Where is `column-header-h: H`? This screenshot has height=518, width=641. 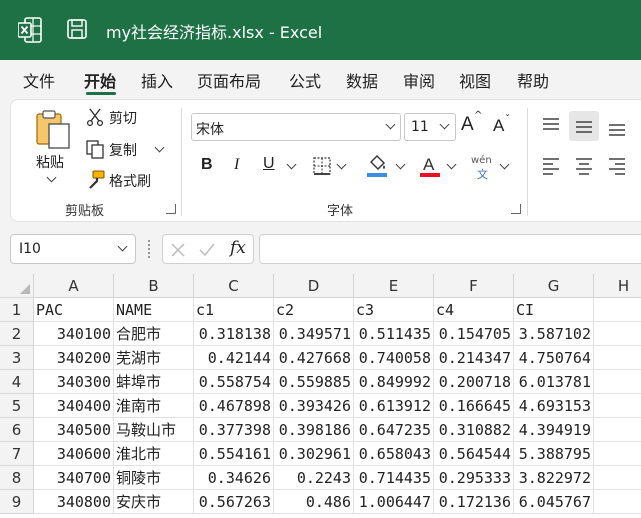 column-header-h: H is located at coordinates (617, 286).